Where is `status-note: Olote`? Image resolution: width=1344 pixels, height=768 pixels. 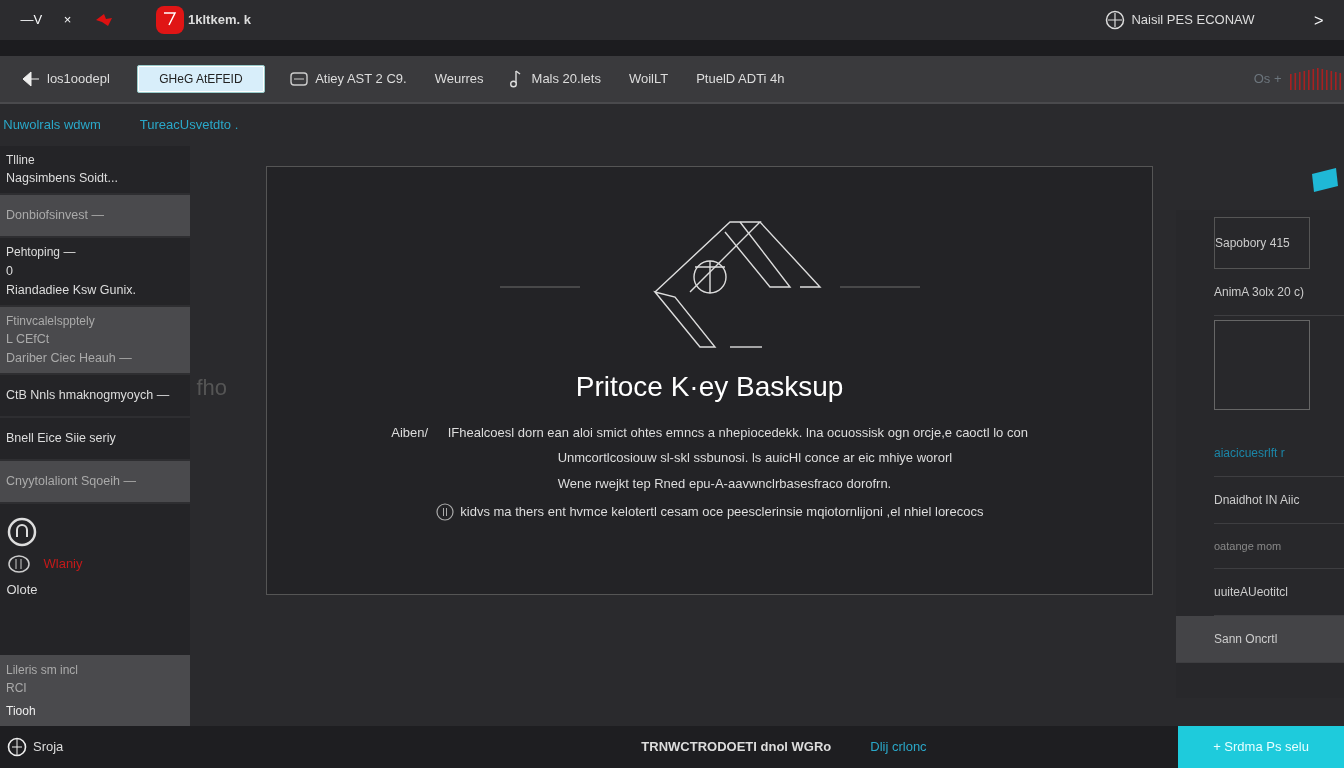 status-note: Olote is located at coordinates (22, 590).